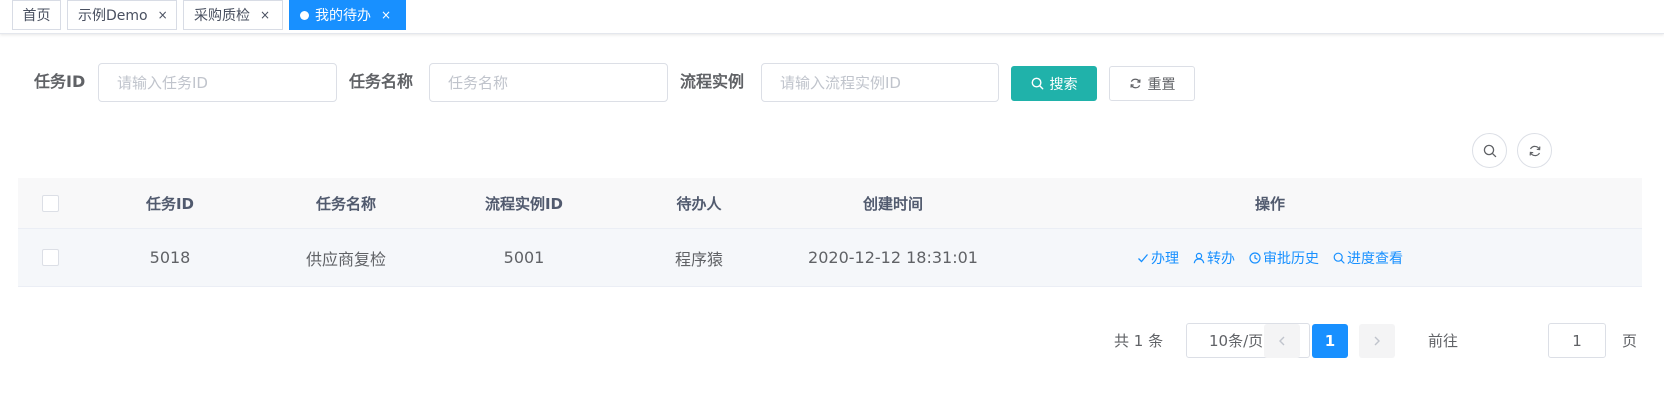  What do you see at coordinates (1161, 84) in the screenshot?
I see `reset-button-label: 重置` at bounding box center [1161, 84].